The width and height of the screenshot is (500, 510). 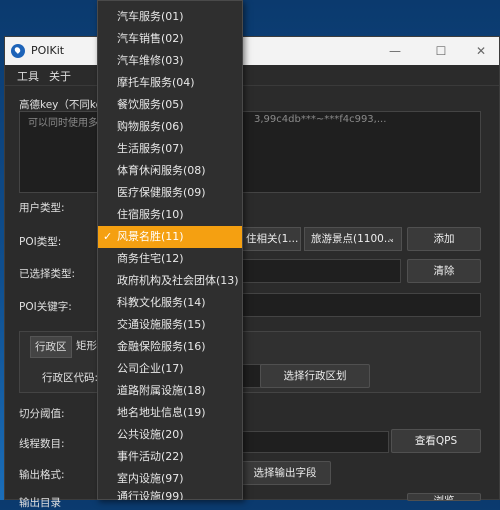 I want to click on output-dir-label: 输出目录, so click(x=40, y=503).